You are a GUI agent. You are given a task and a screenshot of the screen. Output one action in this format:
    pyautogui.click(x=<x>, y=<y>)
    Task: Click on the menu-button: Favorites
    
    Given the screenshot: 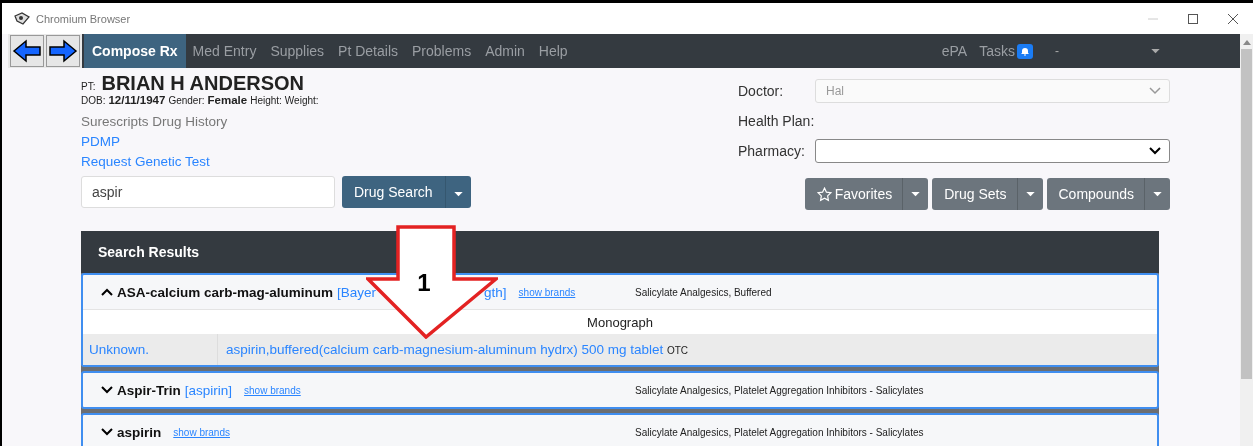 What is the action you would take?
    pyautogui.click(x=853, y=194)
    